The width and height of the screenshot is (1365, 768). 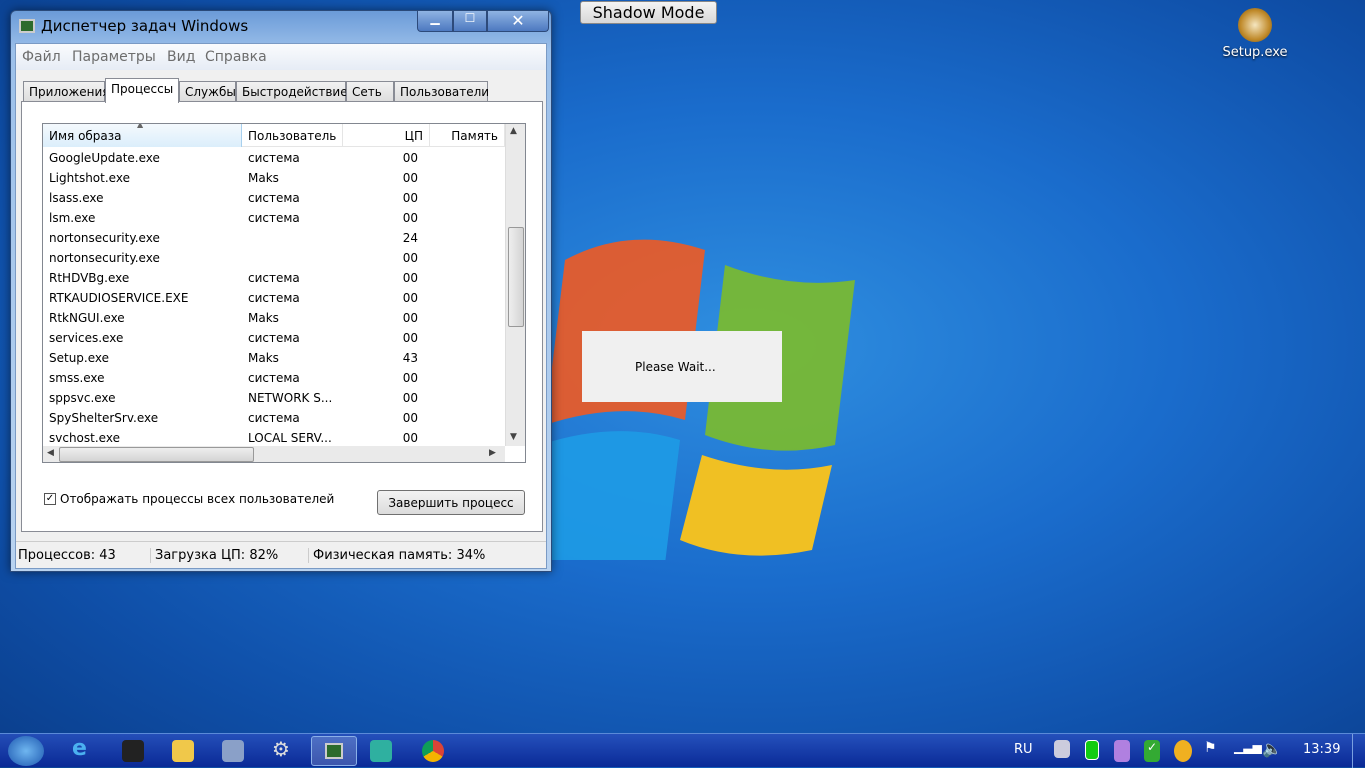 I want to click on list-header: Имя образа ▲ Пользователь ЦП Память, so click(x=274, y=135).